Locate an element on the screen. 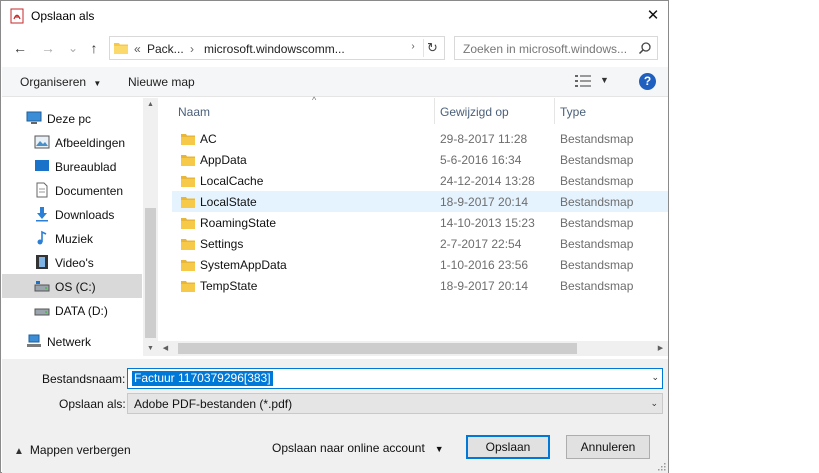  resize-grip-icon is located at coordinates (661, 466).